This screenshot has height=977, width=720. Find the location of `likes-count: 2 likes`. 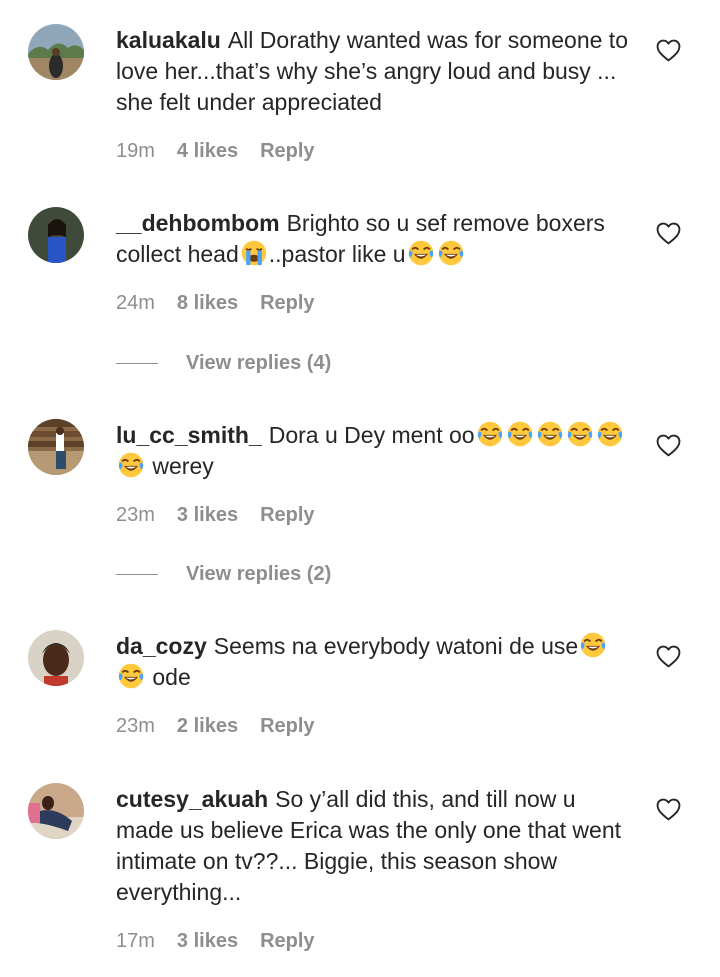

likes-count: 2 likes is located at coordinates (207, 726).